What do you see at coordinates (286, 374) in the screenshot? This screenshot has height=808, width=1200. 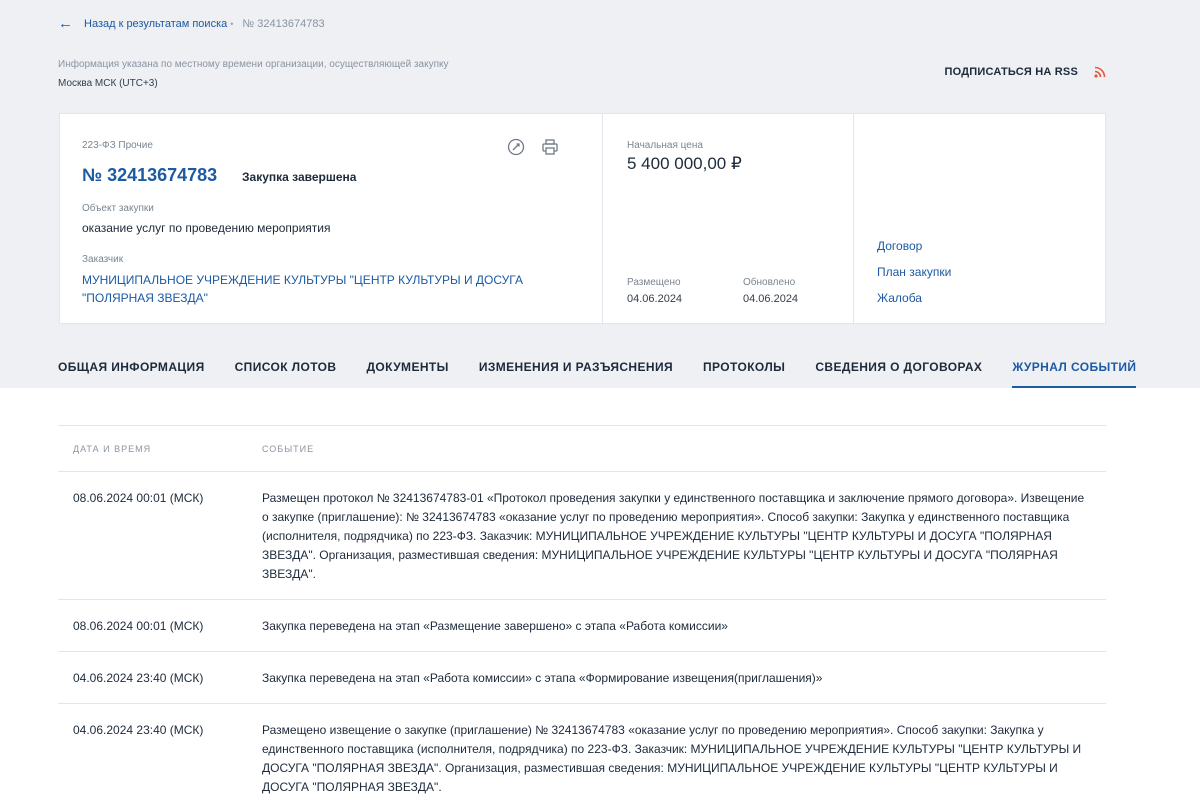 I see `tab-lots: СПИСОК ЛОТОВ` at bounding box center [286, 374].